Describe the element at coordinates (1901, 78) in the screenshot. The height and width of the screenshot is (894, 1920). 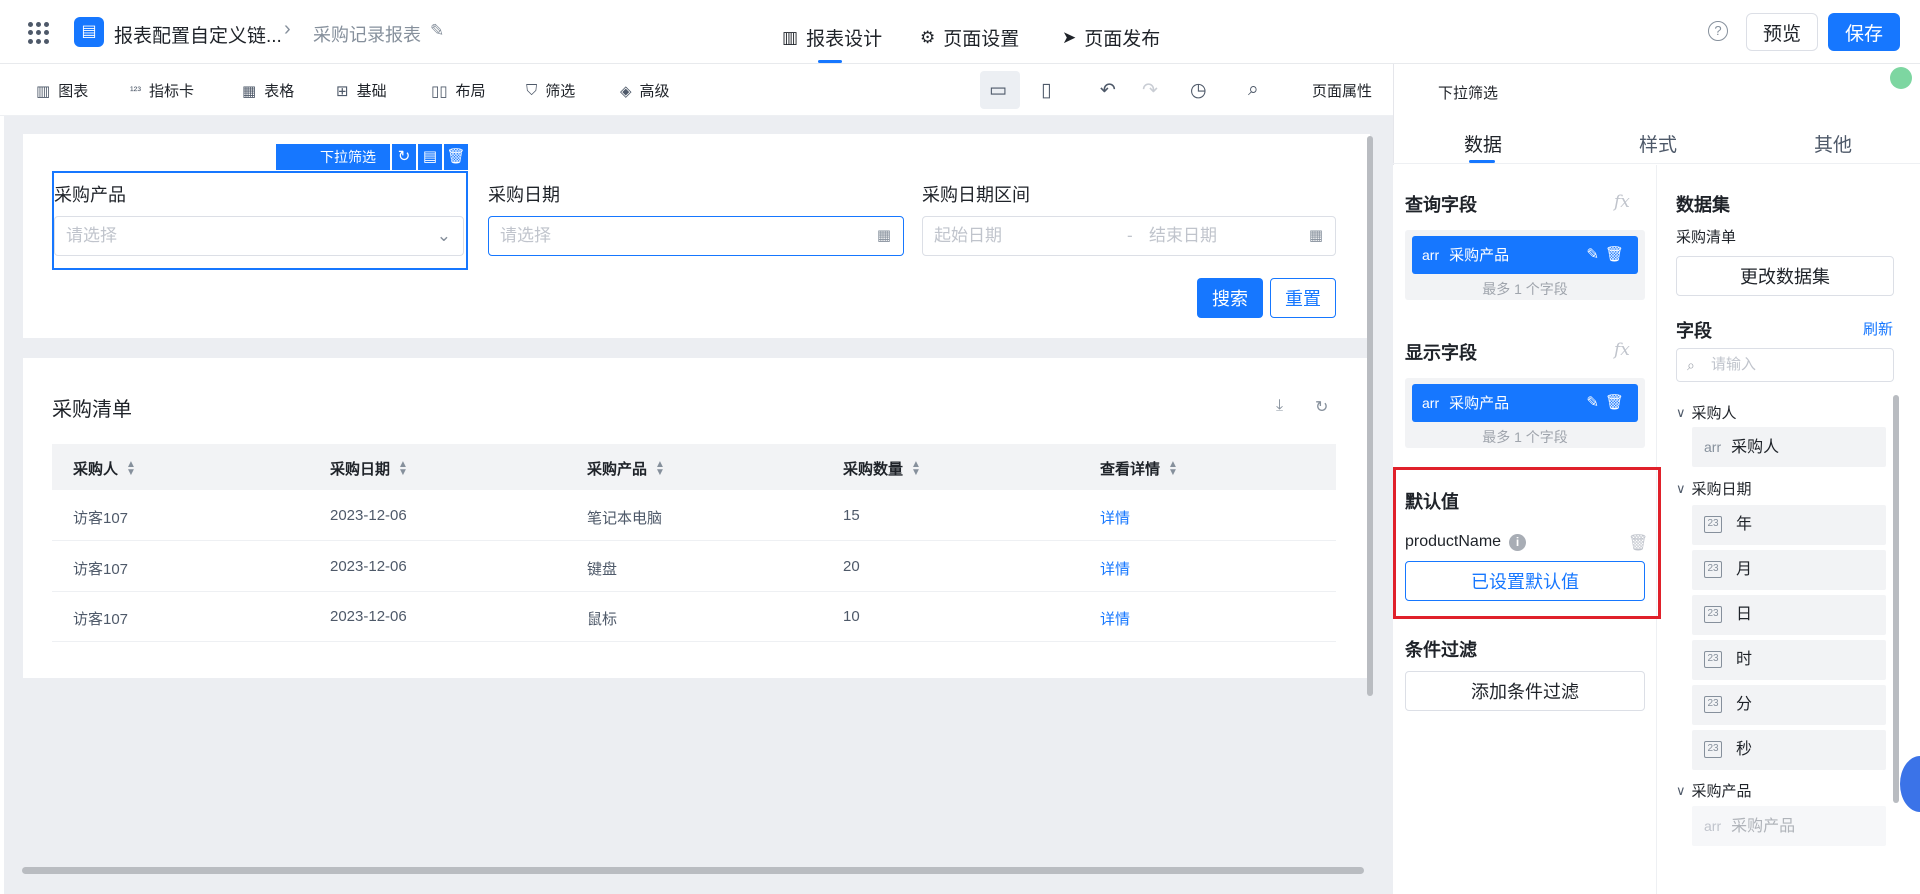
I see `status-dot` at that location.